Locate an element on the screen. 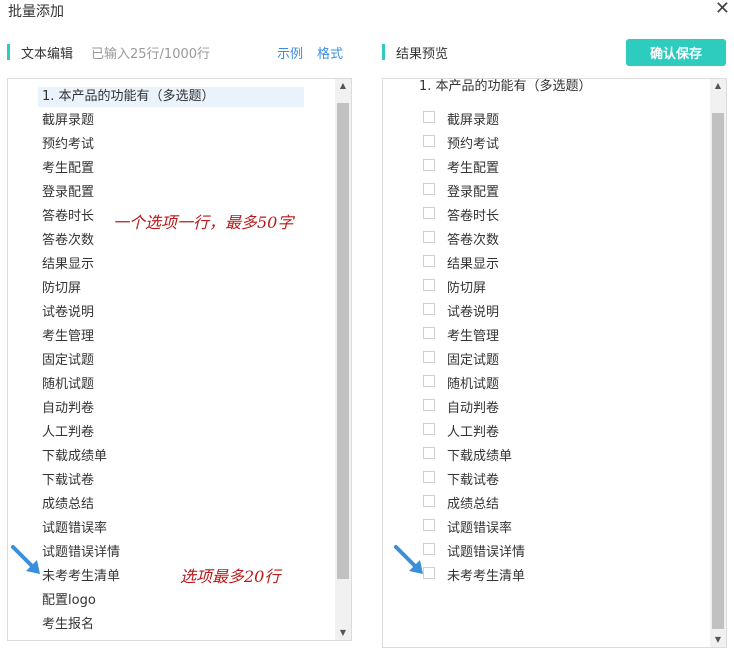 This screenshot has width=734, height=663. preview-header: 结果预览 is located at coordinates (492, 52).